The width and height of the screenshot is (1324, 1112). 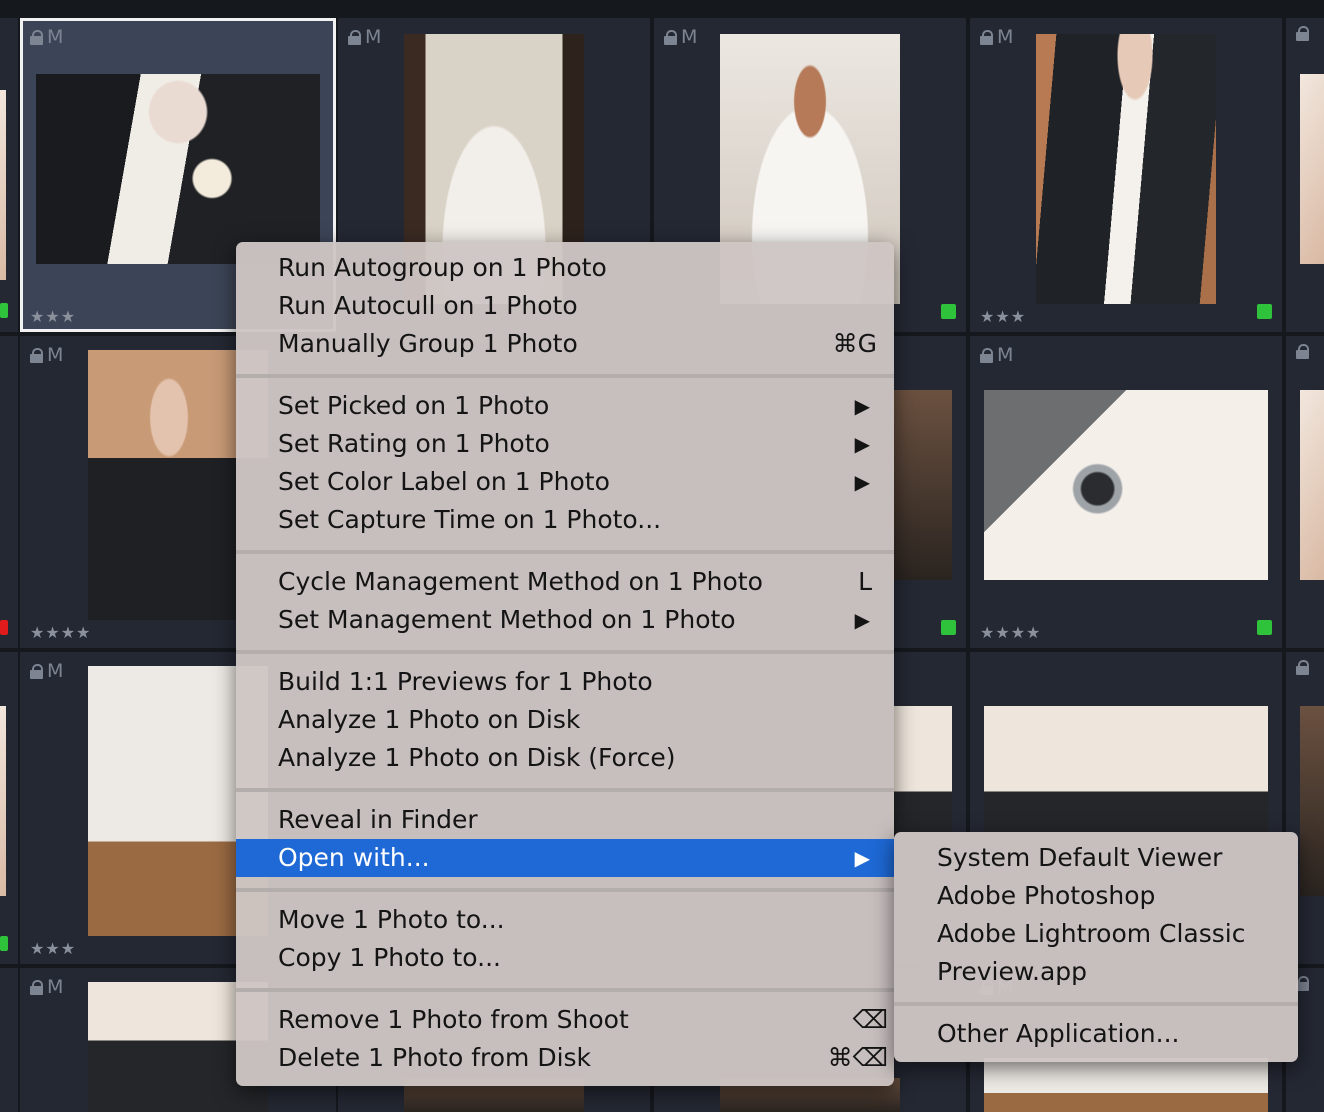 I want to click on menu-item-analyze-on-disk: Analyze 1 Photo on Disk, so click(x=565, y=720).